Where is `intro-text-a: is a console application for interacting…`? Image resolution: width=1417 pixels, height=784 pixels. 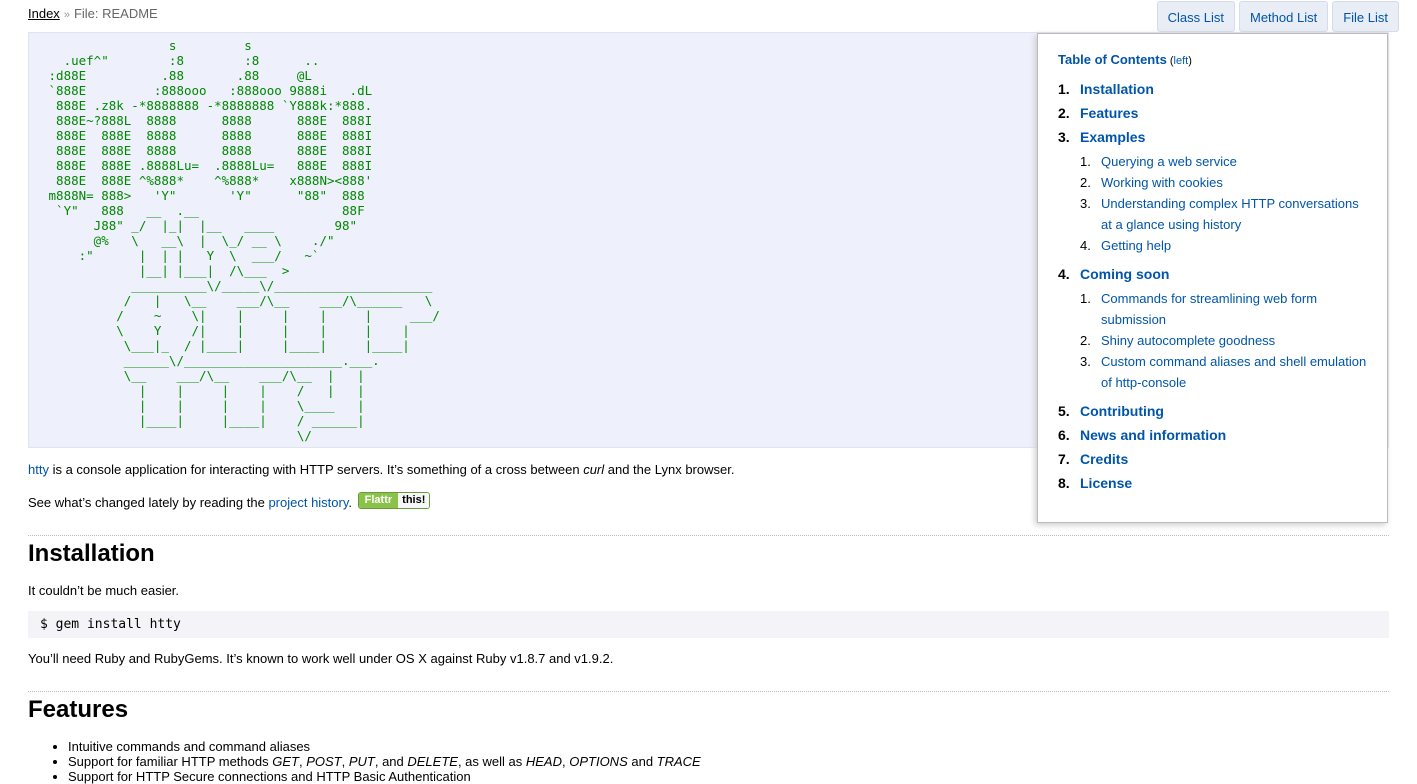 intro-text-a: is a console application for interacting… is located at coordinates (316, 469).